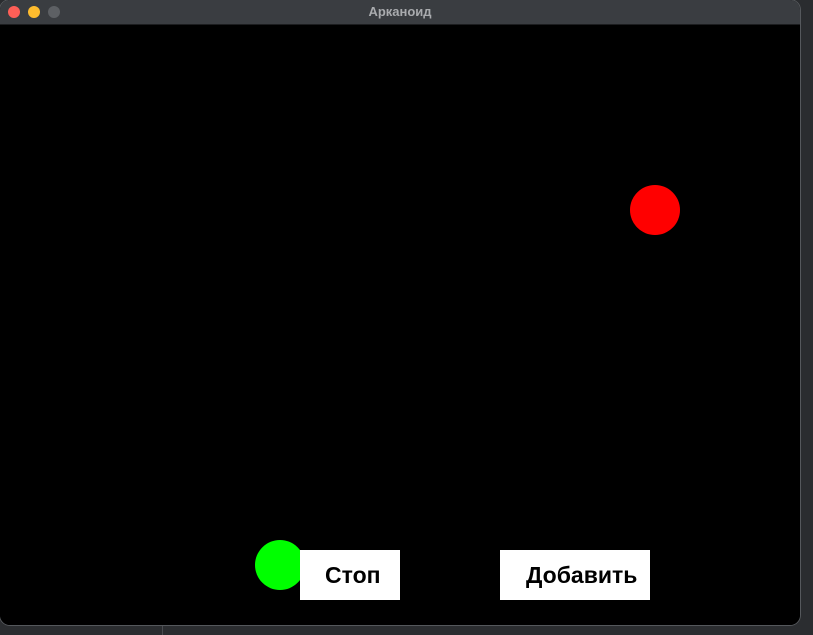 The width and height of the screenshot is (813, 635). I want to click on window-title: Арканоид, so click(400, 11).